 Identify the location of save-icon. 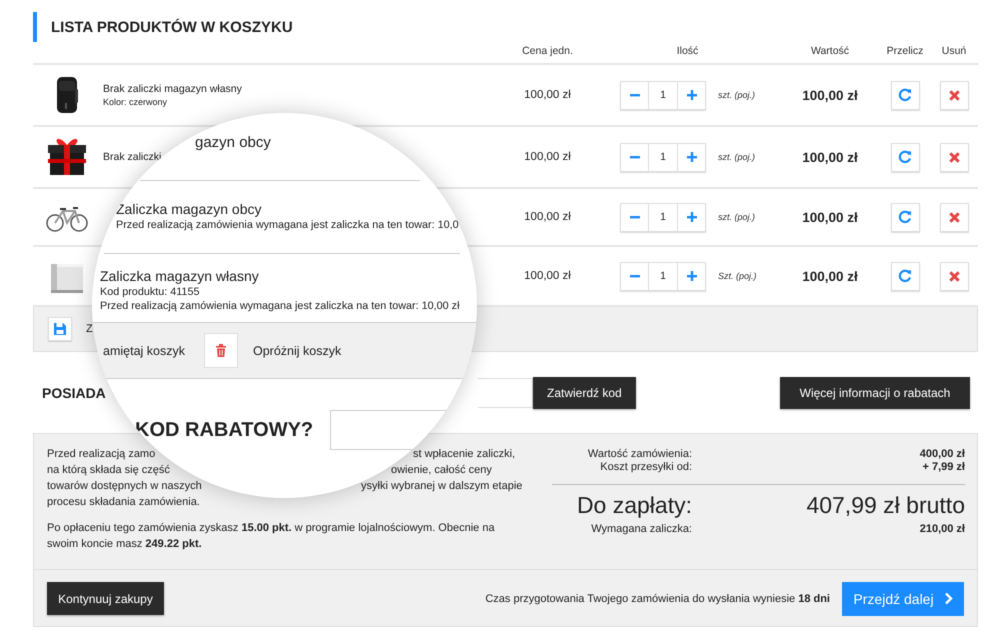
(60, 329).